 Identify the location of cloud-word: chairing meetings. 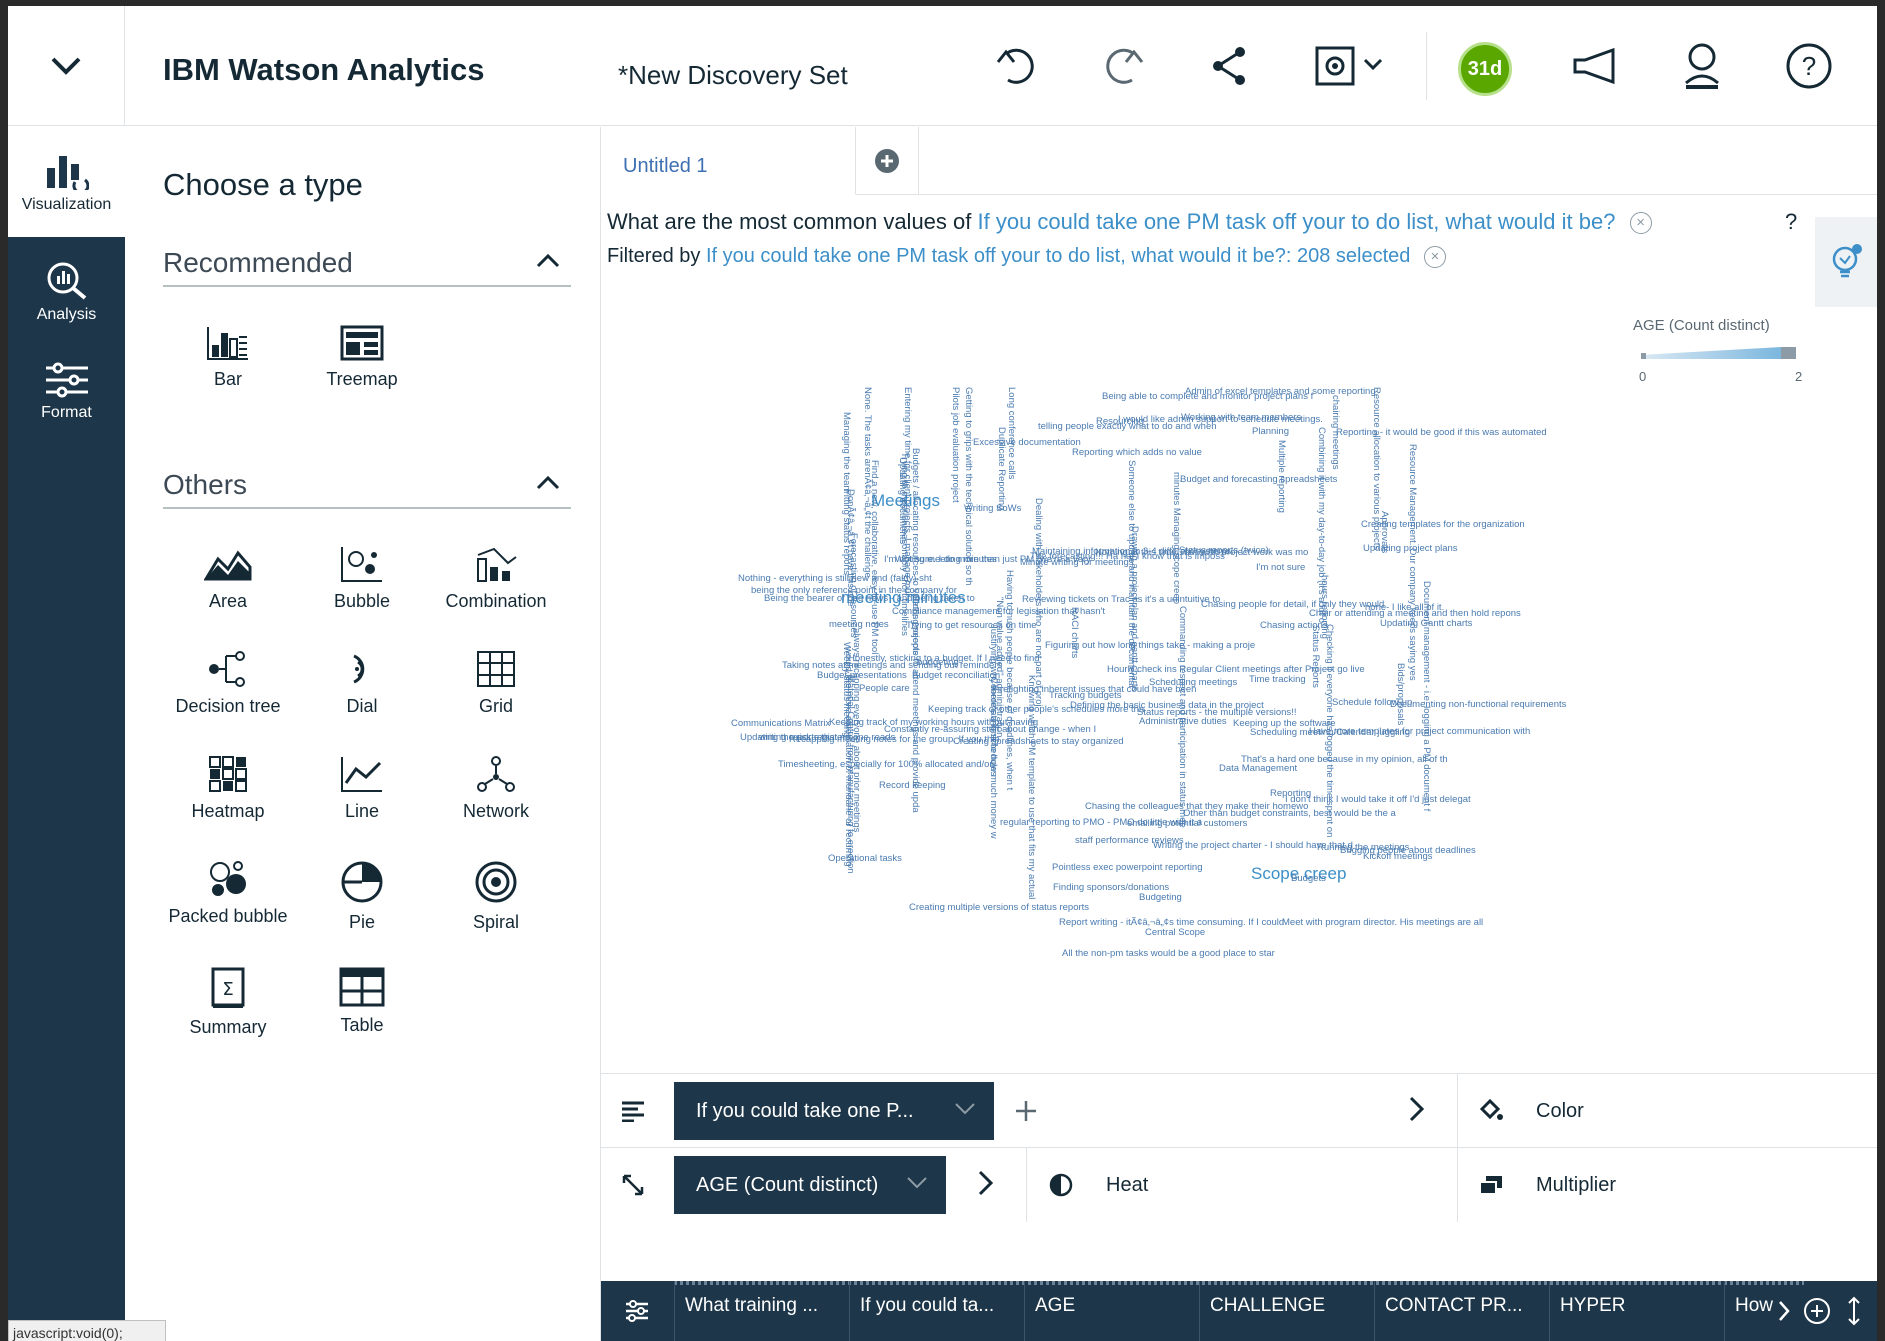
(1335, 432).